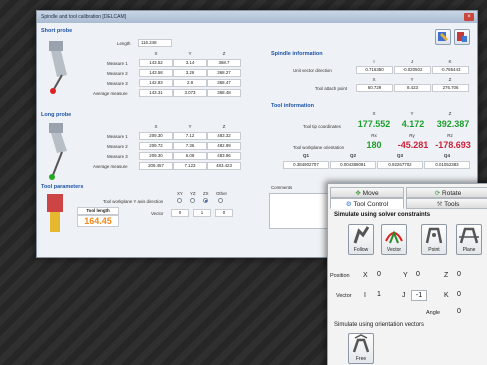 The height and width of the screenshot is (365, 487). I want to click on spindle-col-k: K, so click(450, 61).